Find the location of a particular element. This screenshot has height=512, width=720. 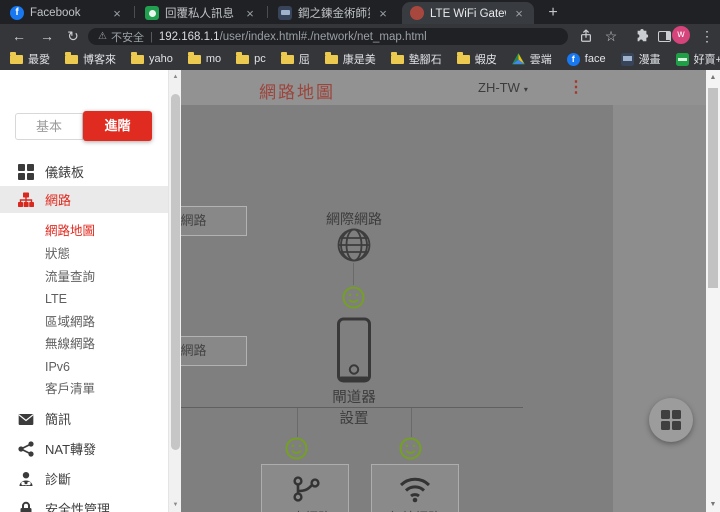

tab-facebook: f Facebook × is located at coordinates (67, 13).